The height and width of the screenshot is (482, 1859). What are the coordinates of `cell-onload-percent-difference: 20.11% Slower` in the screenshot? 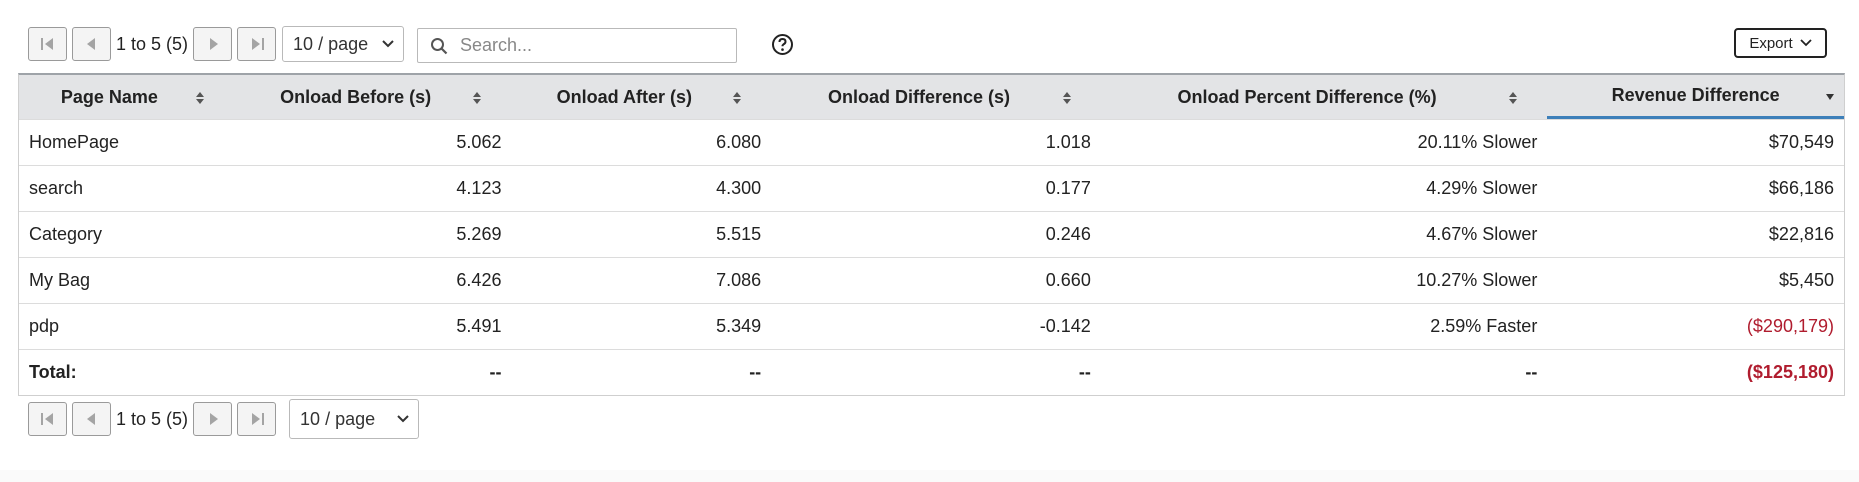 It's located at (1477, 142).